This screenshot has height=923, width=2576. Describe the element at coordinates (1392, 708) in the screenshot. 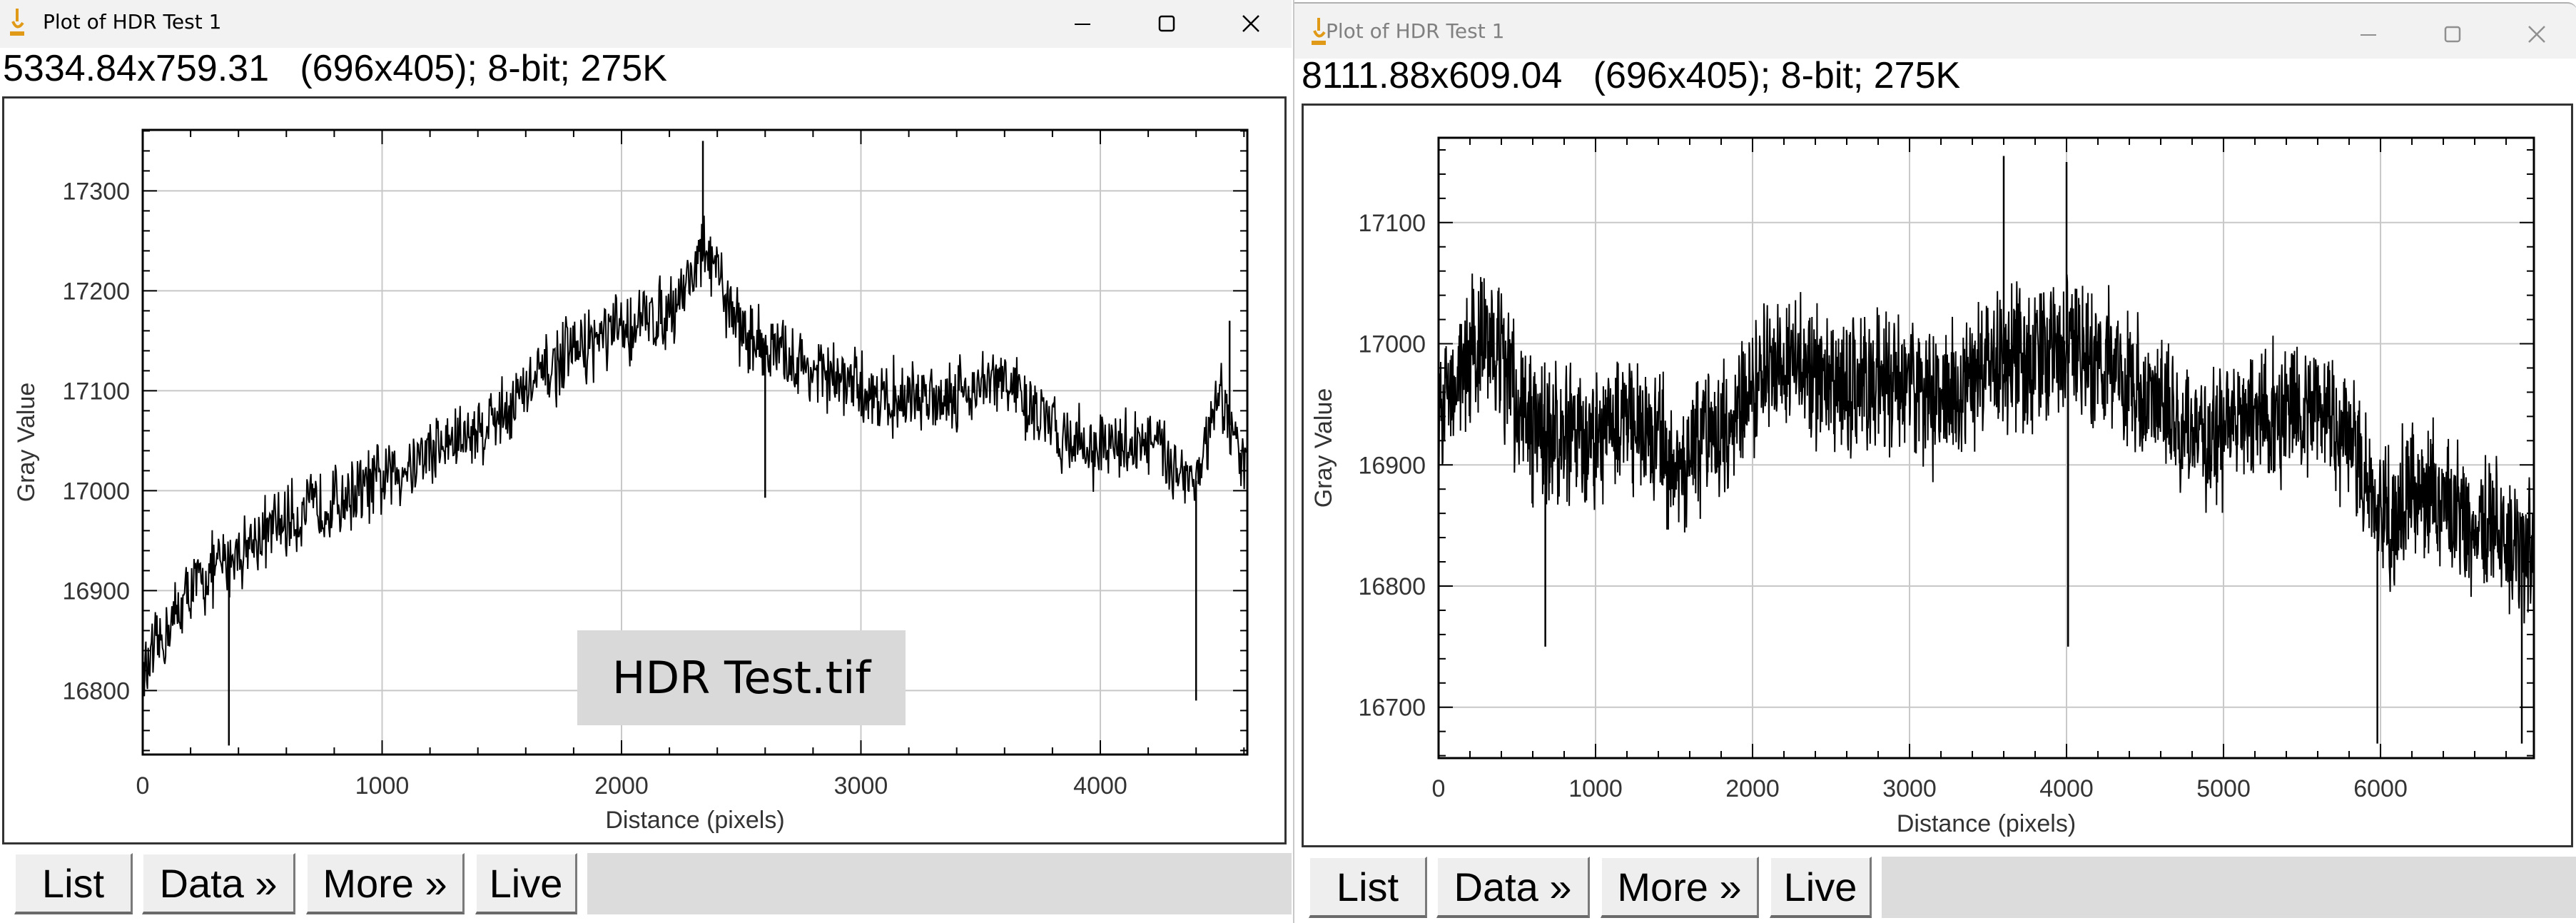

I see `y-tick-label: 16700` at that location.